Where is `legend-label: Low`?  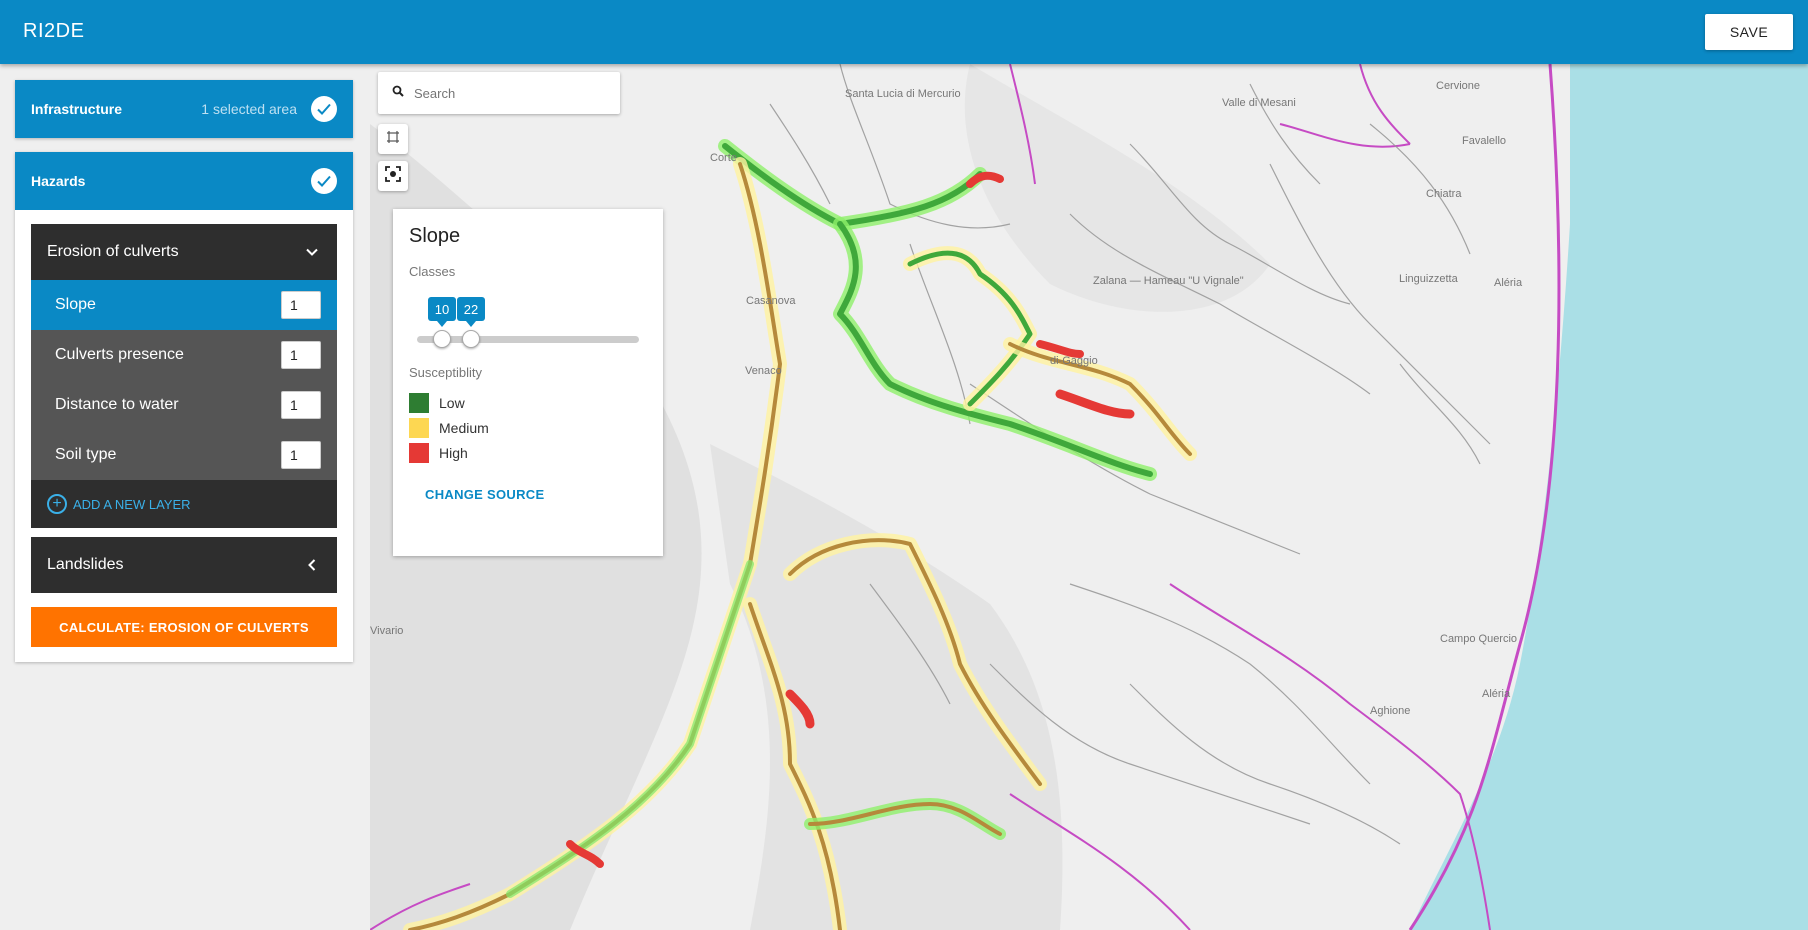 legend-label: Low is located at coordinates (452, 402).